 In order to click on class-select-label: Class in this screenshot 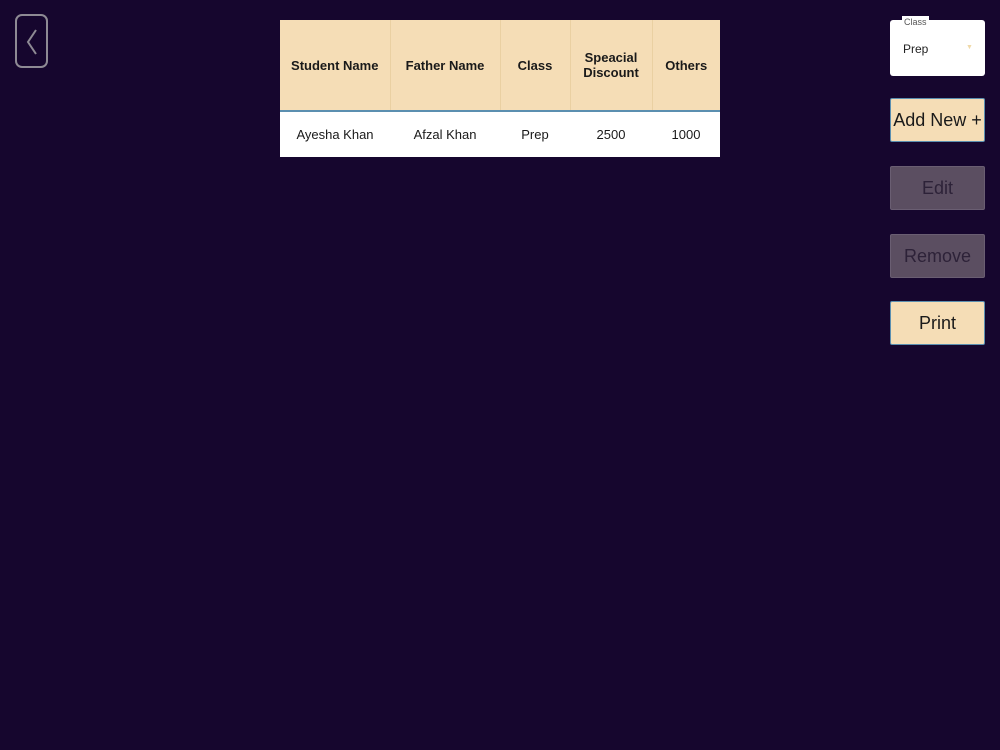, I will do `click(915, 22)`.